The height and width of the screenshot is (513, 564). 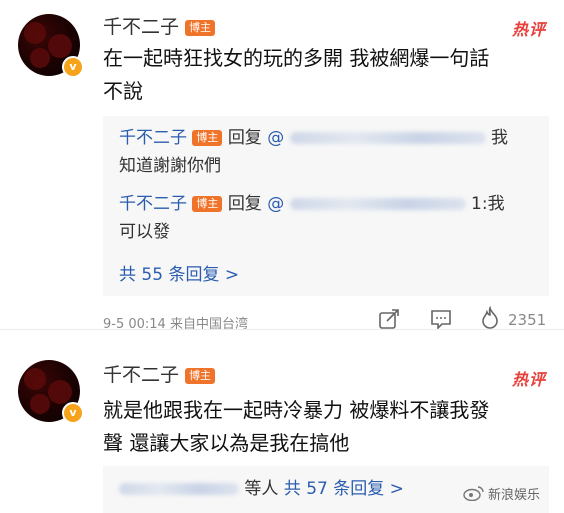 What do you see at coordinates (328, 152) in the screenshot?
I see `reply-item: 千不二子 博主 回复 @ 我 知道謝謝你們` at bounding box center [328, 152].